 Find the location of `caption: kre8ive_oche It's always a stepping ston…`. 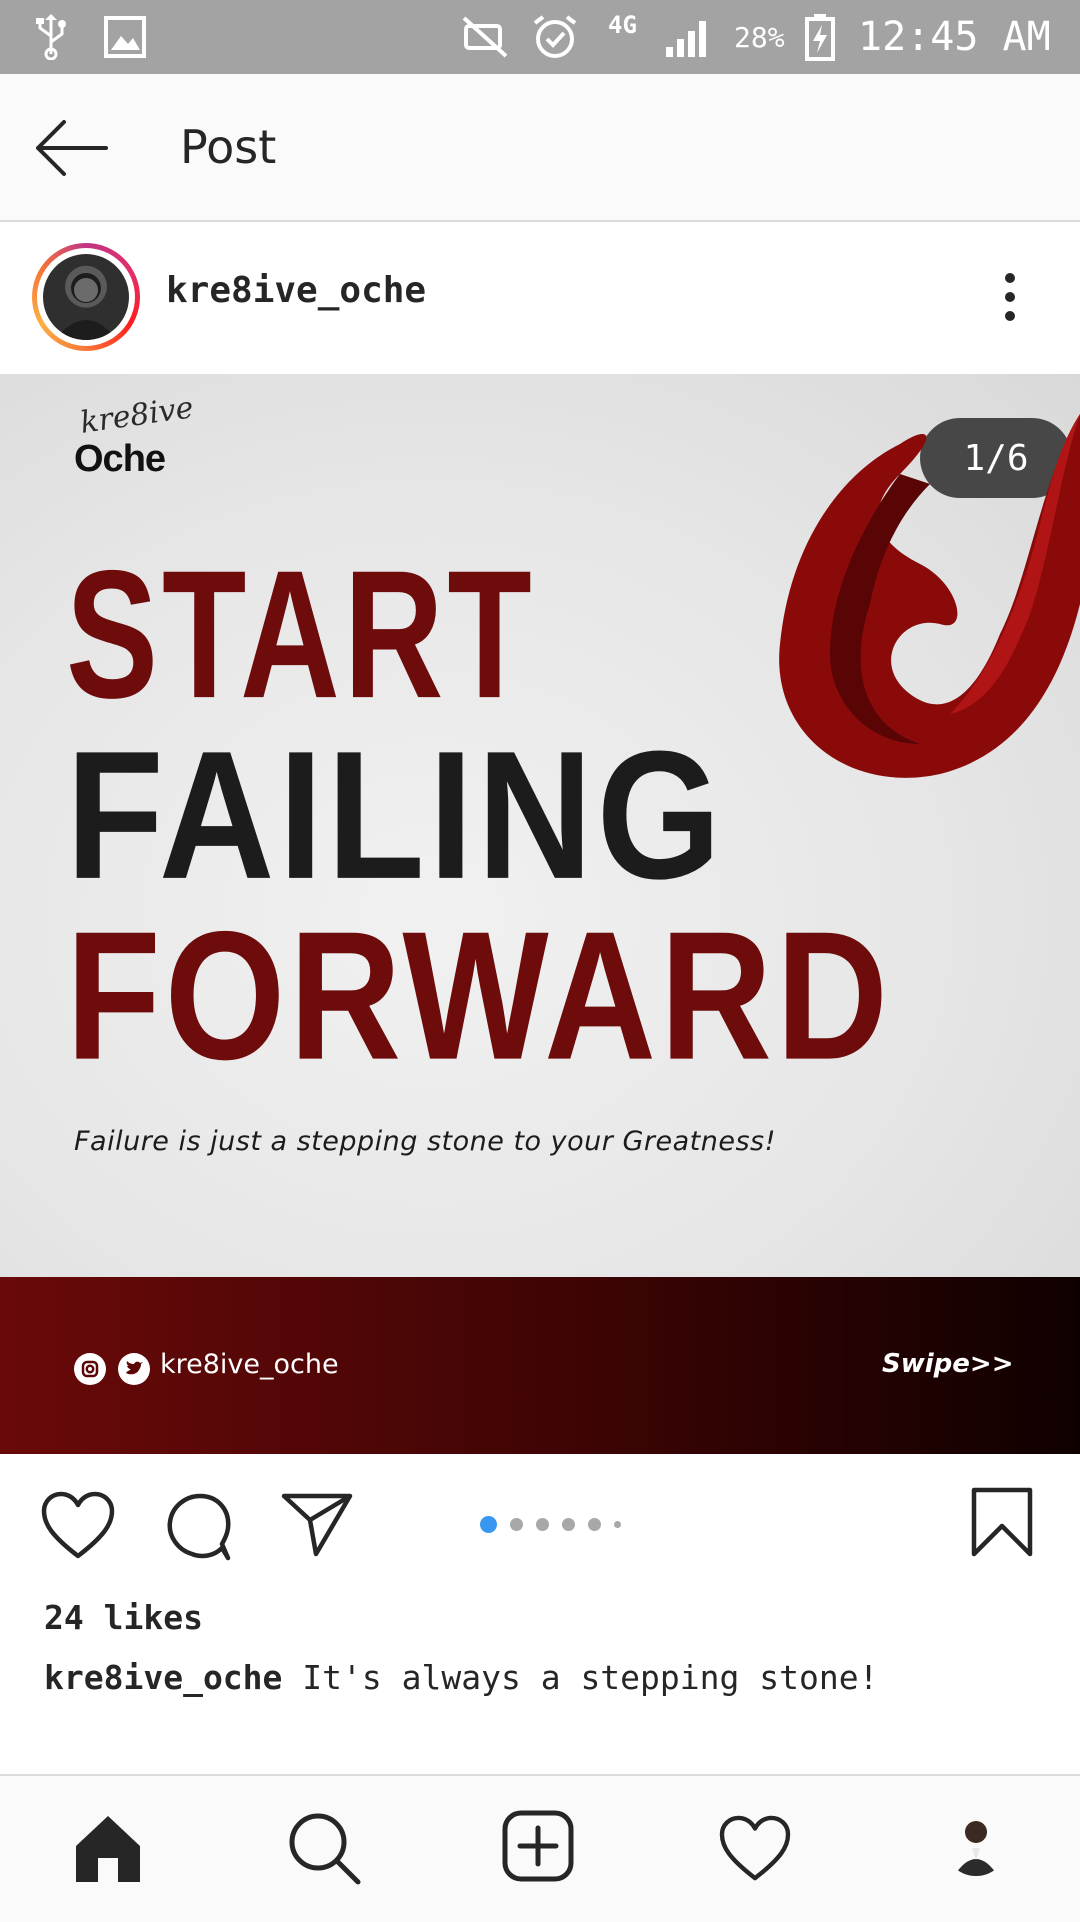

caption: kre8ive_oche It's always a stepping ston… is located at coordinates (461, 1677).